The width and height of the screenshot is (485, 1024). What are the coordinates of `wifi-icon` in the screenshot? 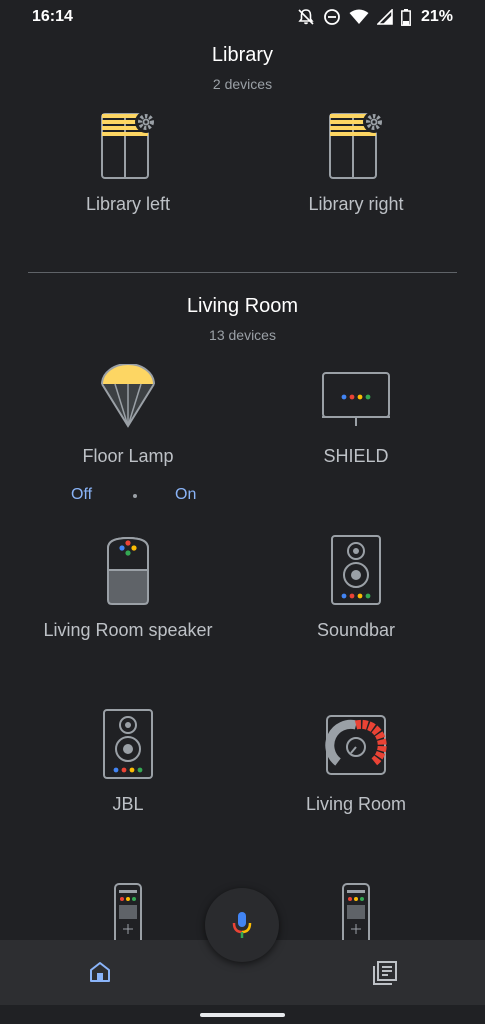 It's located at (359, 16).